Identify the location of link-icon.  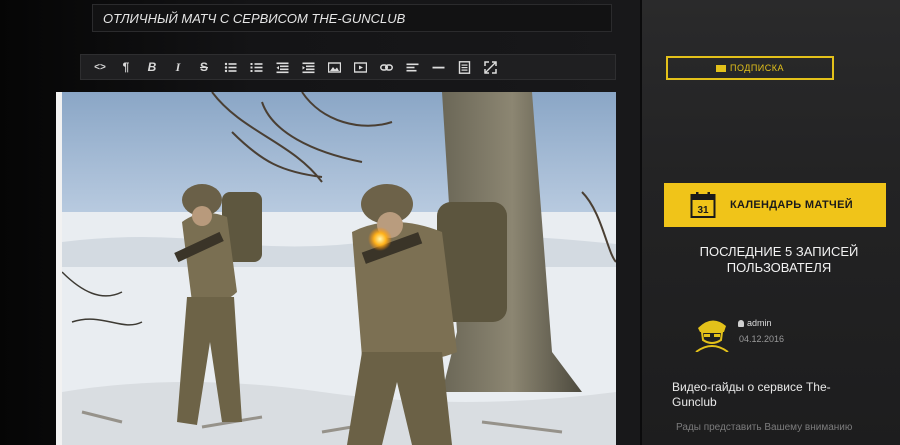
(386, 67).